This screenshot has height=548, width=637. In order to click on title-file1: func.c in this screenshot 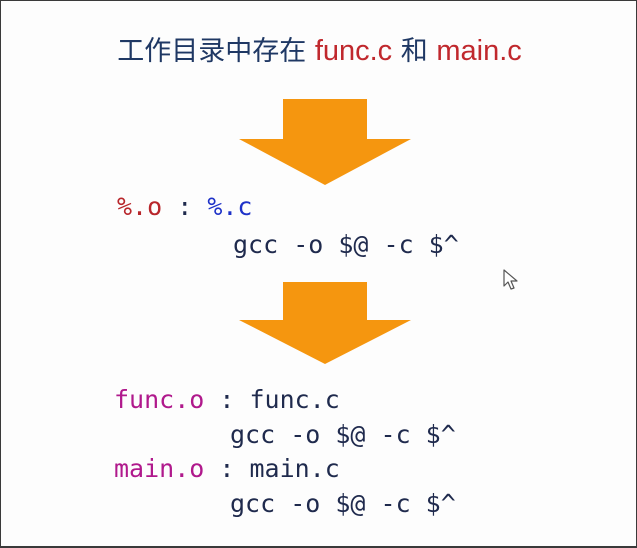, I will do `click(353, 51)`.